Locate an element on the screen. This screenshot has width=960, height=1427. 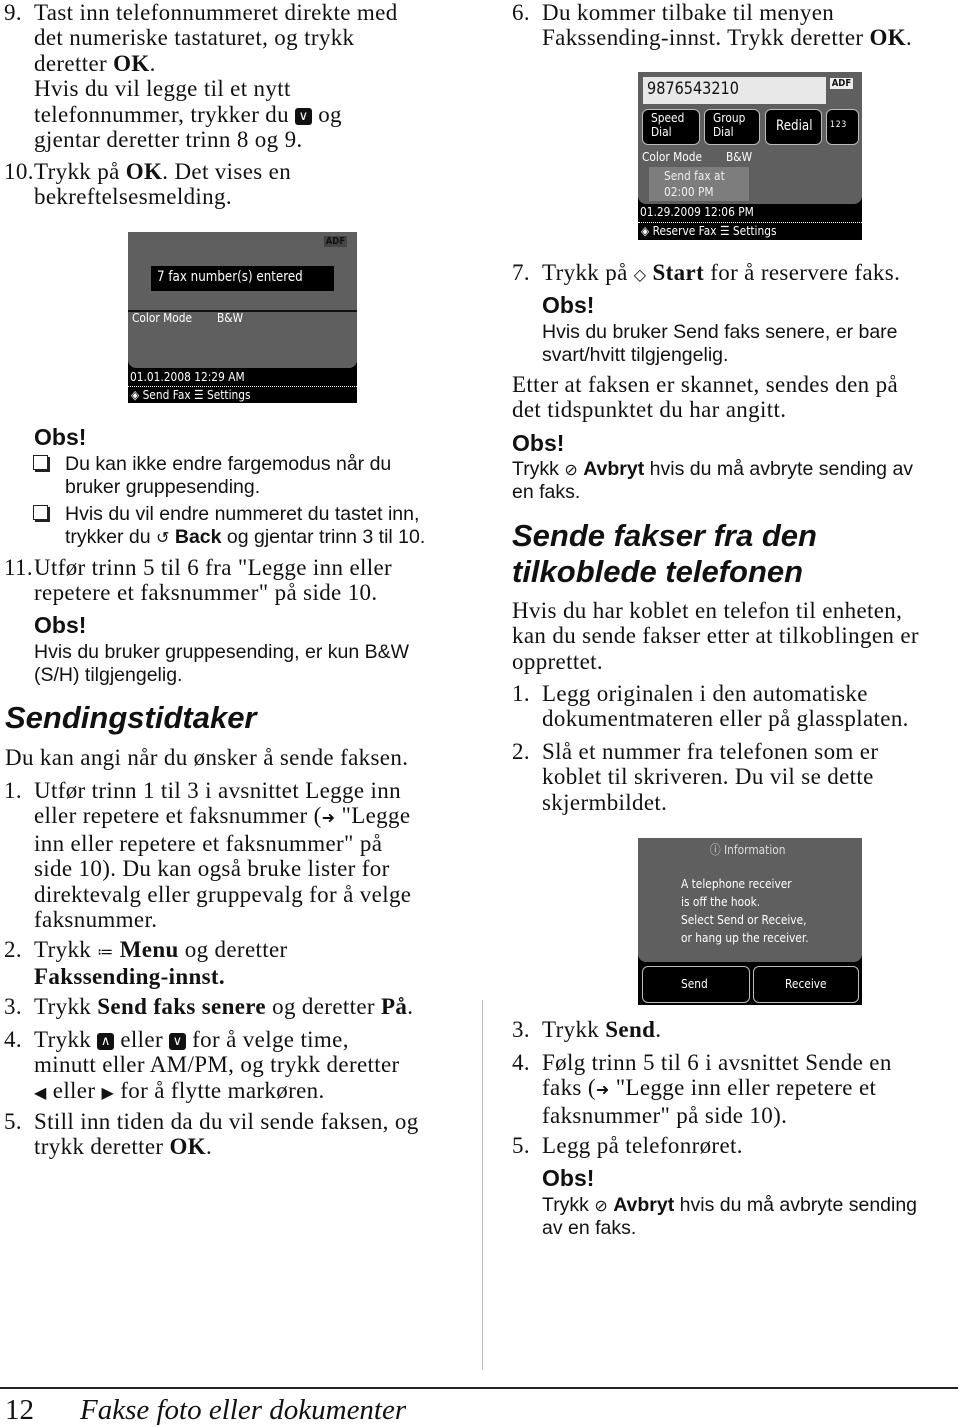
text-line: det tidspunktet du har angitt. is located at coordinates (705, 409).